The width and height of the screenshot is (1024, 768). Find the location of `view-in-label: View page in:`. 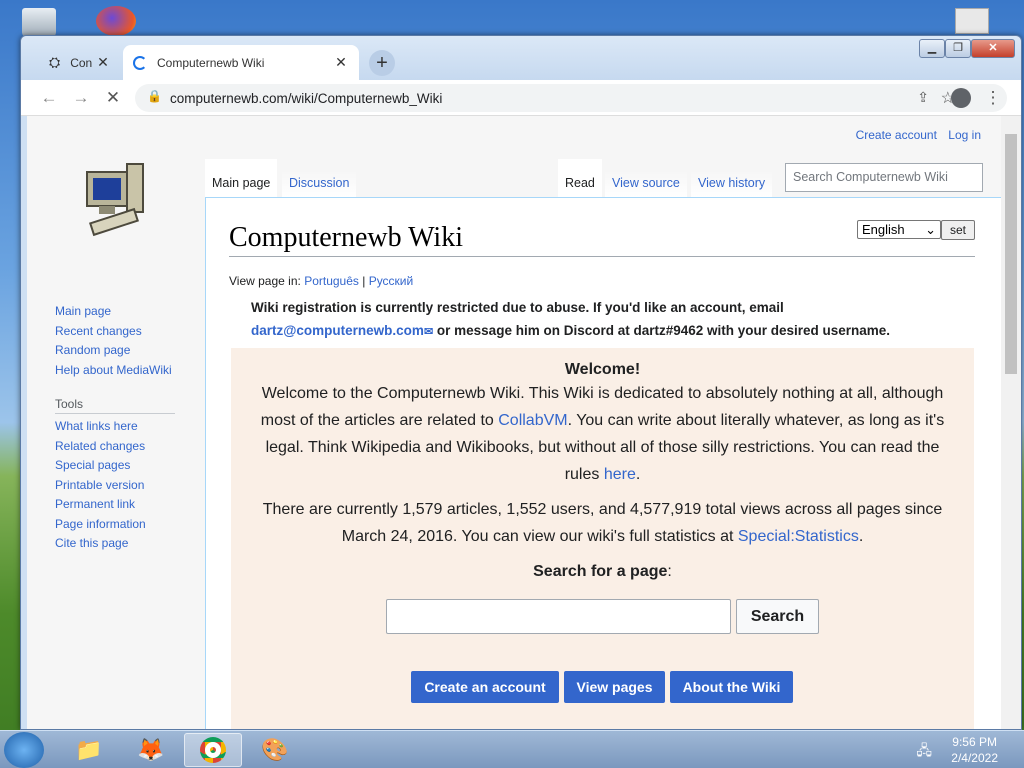

view-in-label: View page in: is located at coordinates (265, 281).